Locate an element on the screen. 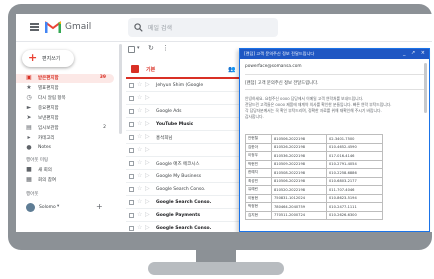  list-toolbar: ▾ ↻ ⋮ is located at coordinates (188, 50).